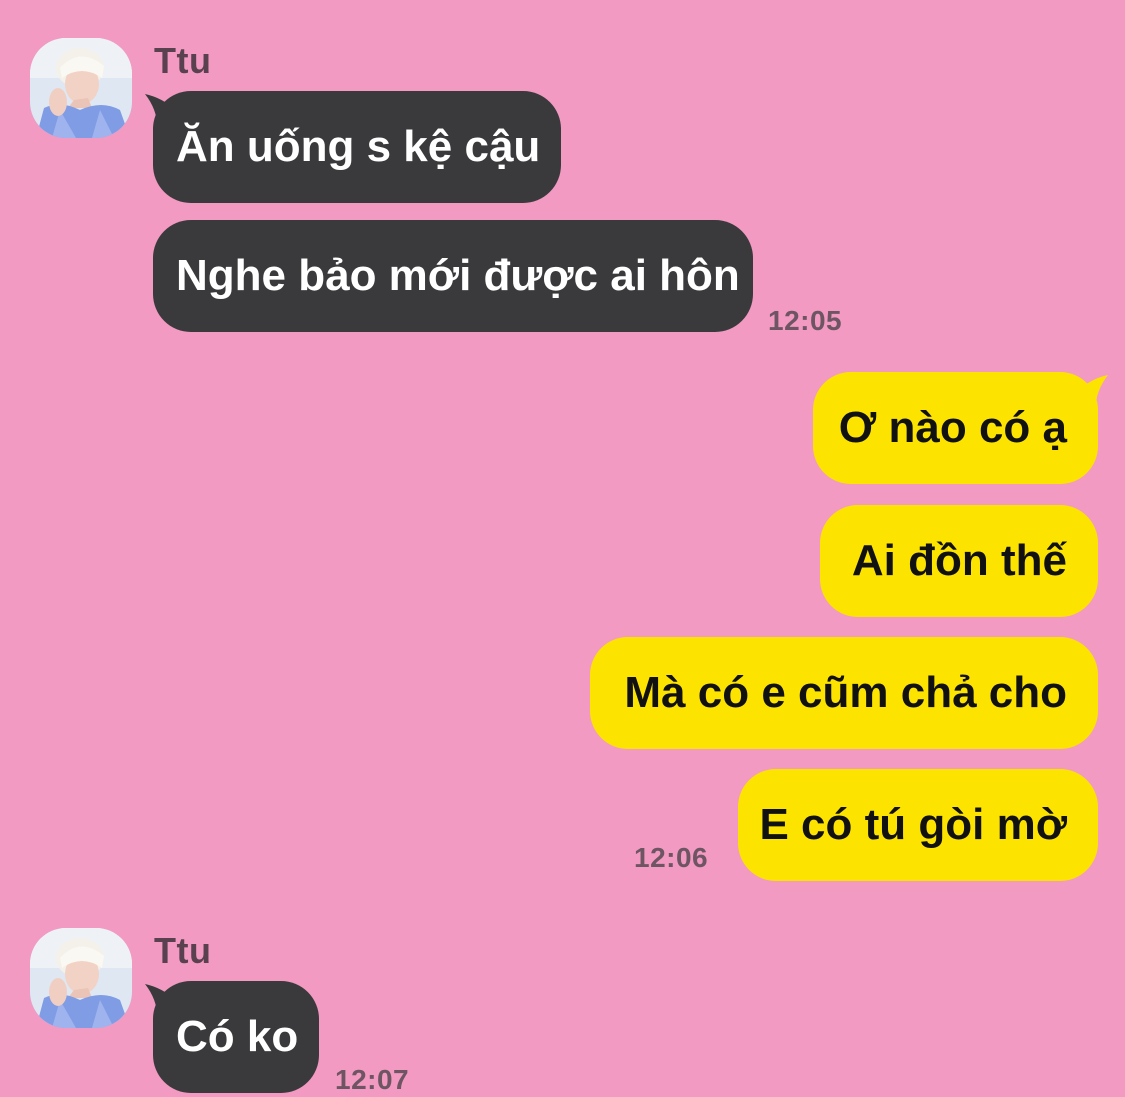  What do you see at coordinates (671, 857) in the screenshot?
I see `message-timestamp: 12:06` at bounding box center [671, 857].